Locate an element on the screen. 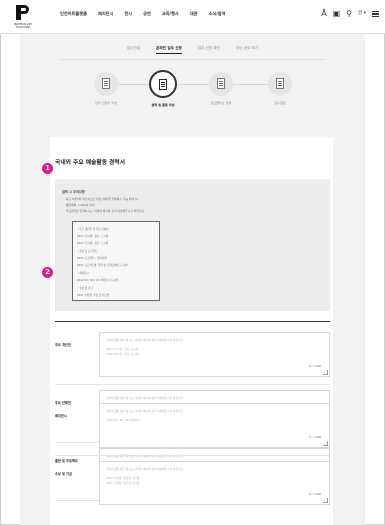 The height and width of the screenshot is (525, 385). example-line: 2022 '전시명', 장소, 도시명 is located at coordinates (93, 243).